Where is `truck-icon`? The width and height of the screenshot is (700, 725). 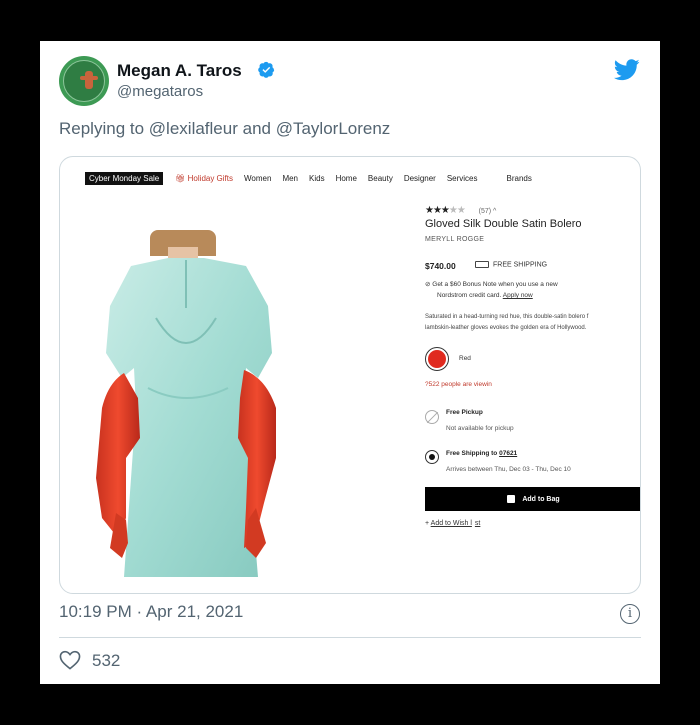 truck-icon is located at coordinates (482, 264).